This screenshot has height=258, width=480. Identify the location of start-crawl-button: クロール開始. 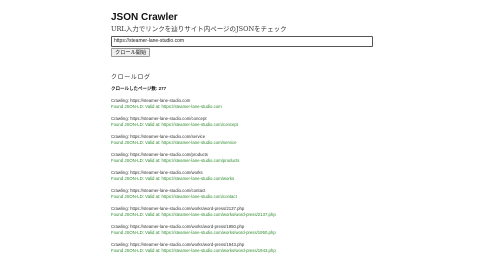
(131, 52).